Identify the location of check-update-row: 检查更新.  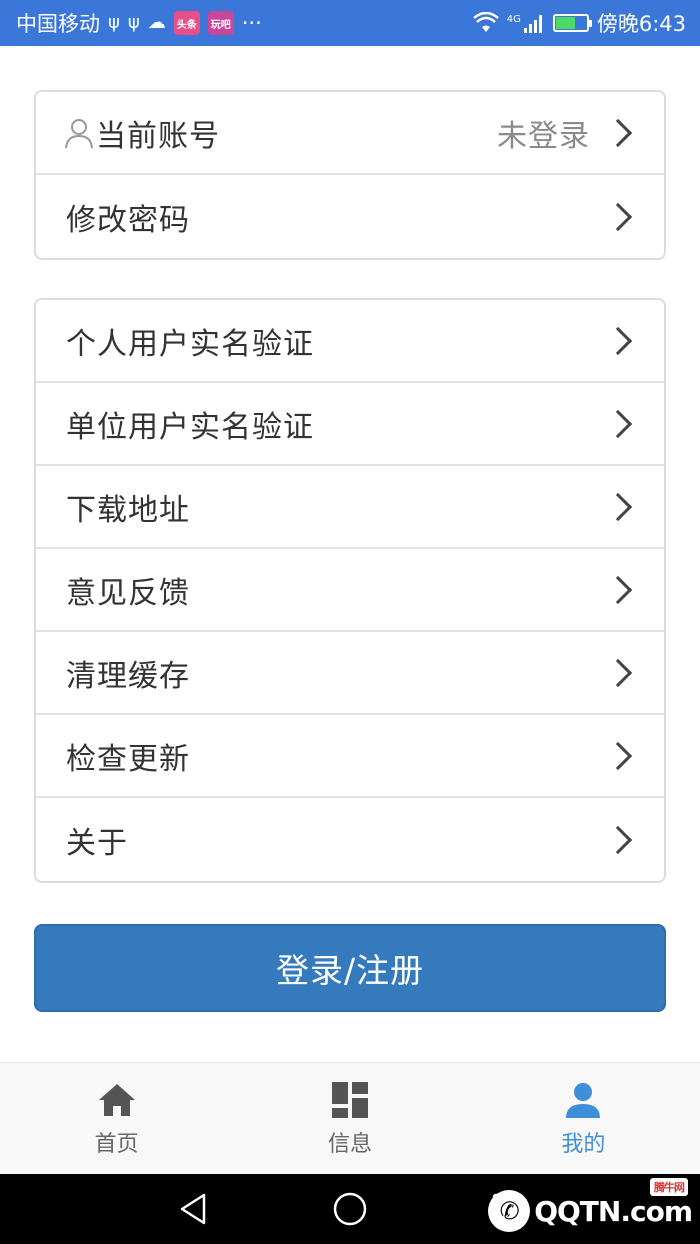
(350, 756).